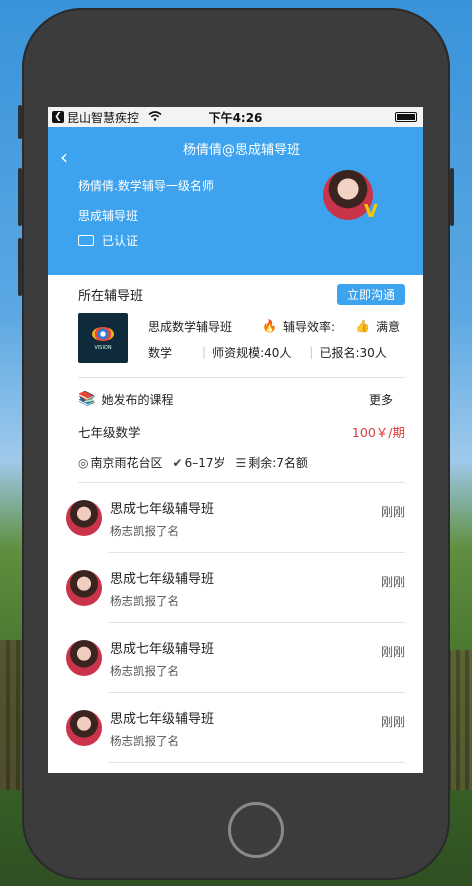  I want to click on status-bar: ❮ 昆山智慧疾控 下午4:26, so click(235, 117).